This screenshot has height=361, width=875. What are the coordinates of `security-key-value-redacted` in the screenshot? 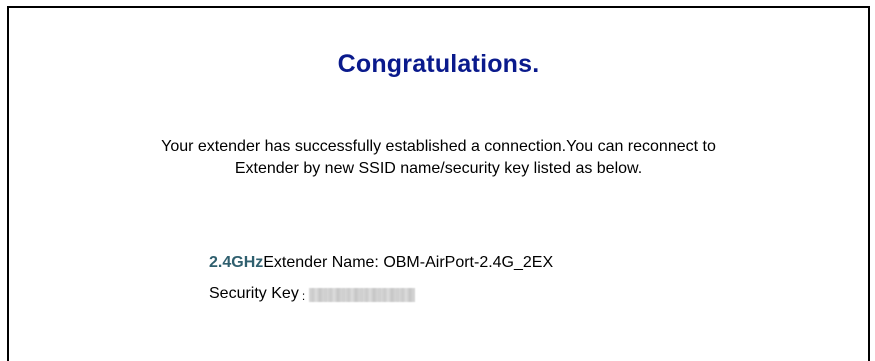 It's located at (362, 295).